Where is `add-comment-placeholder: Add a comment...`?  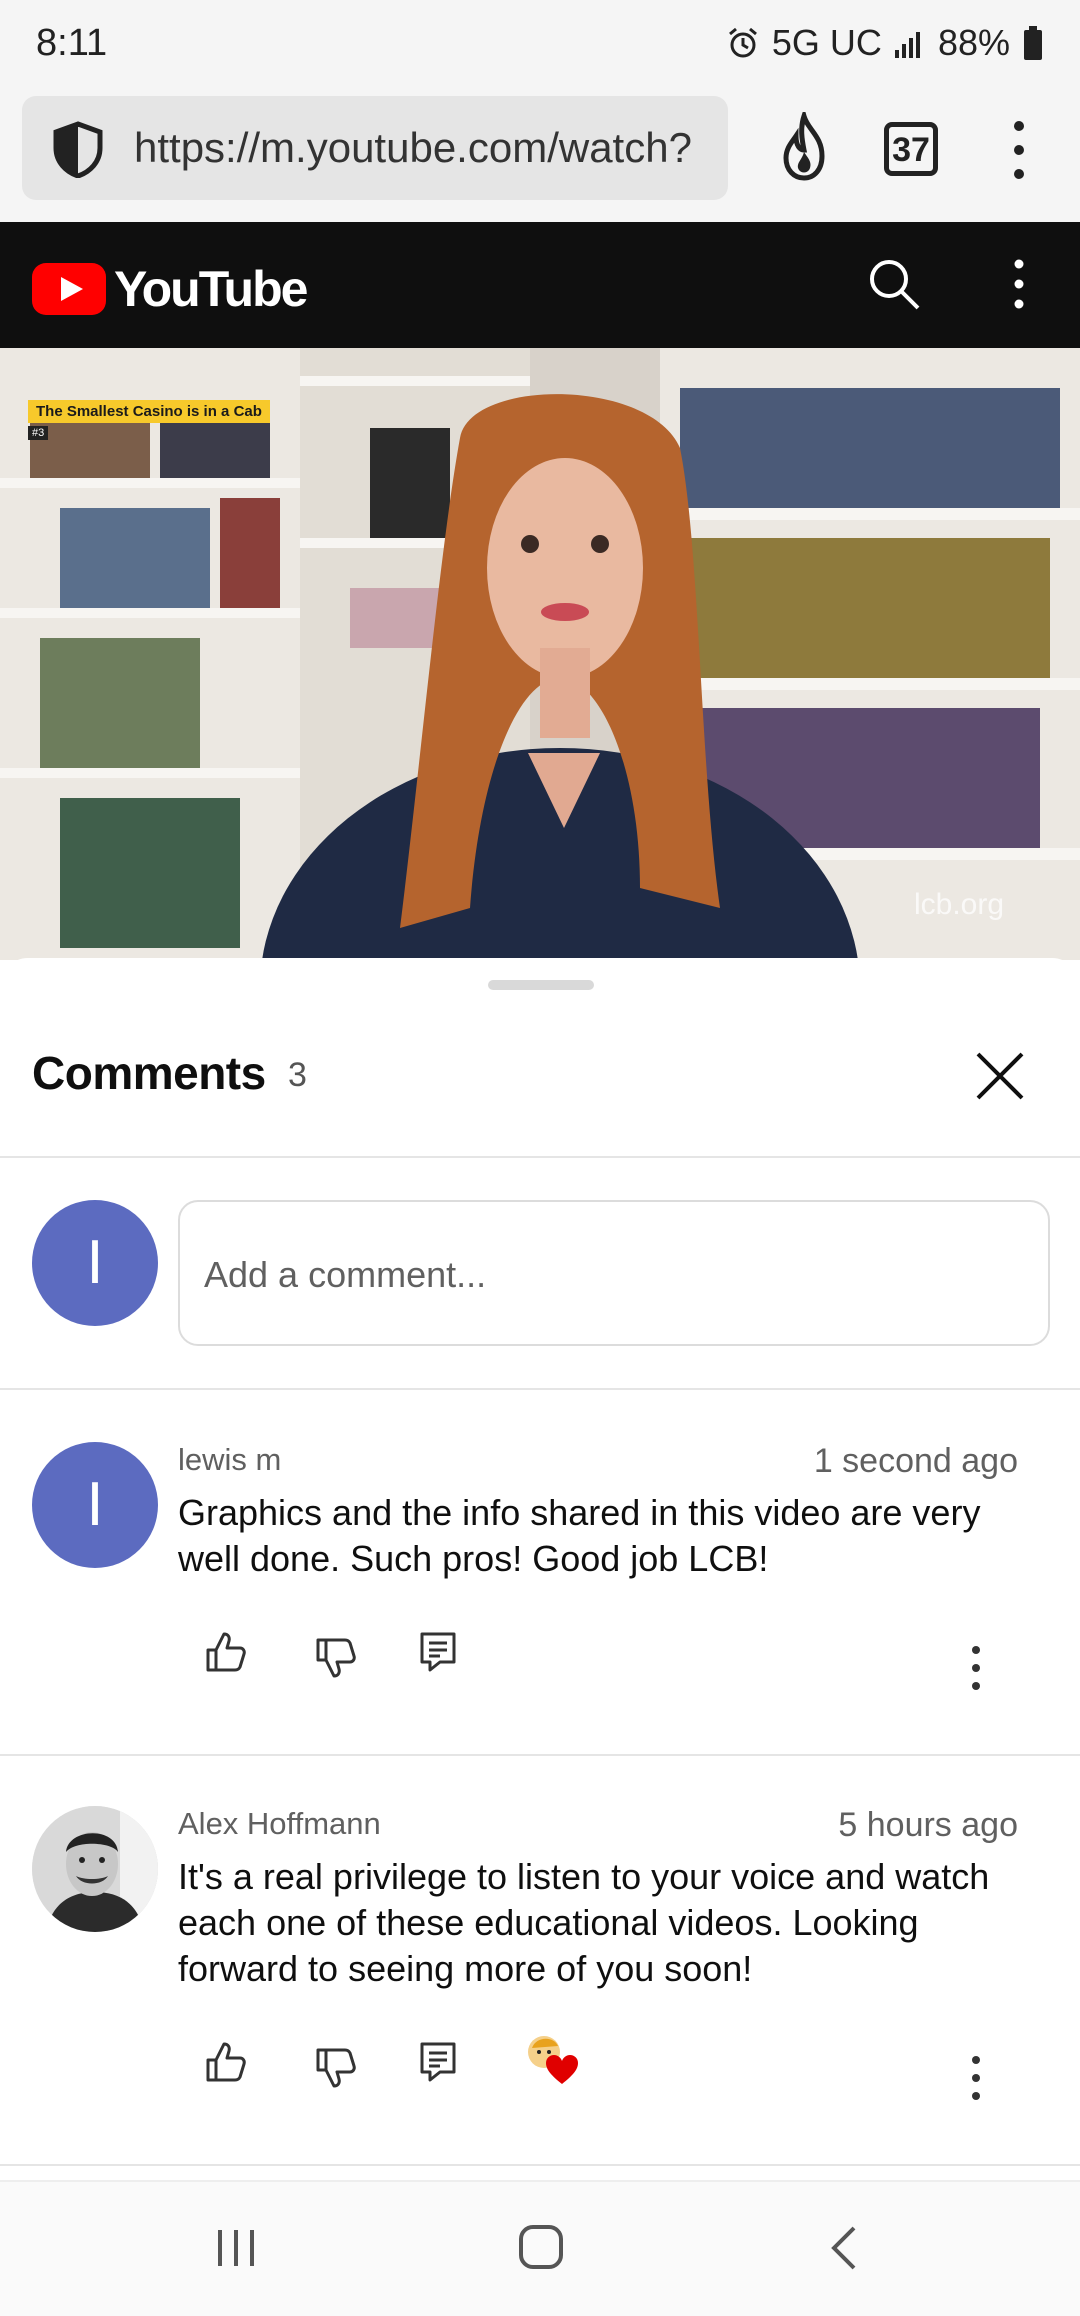 add-comment-placeholder: Add a comment... is located at coordinates (345, 1275).